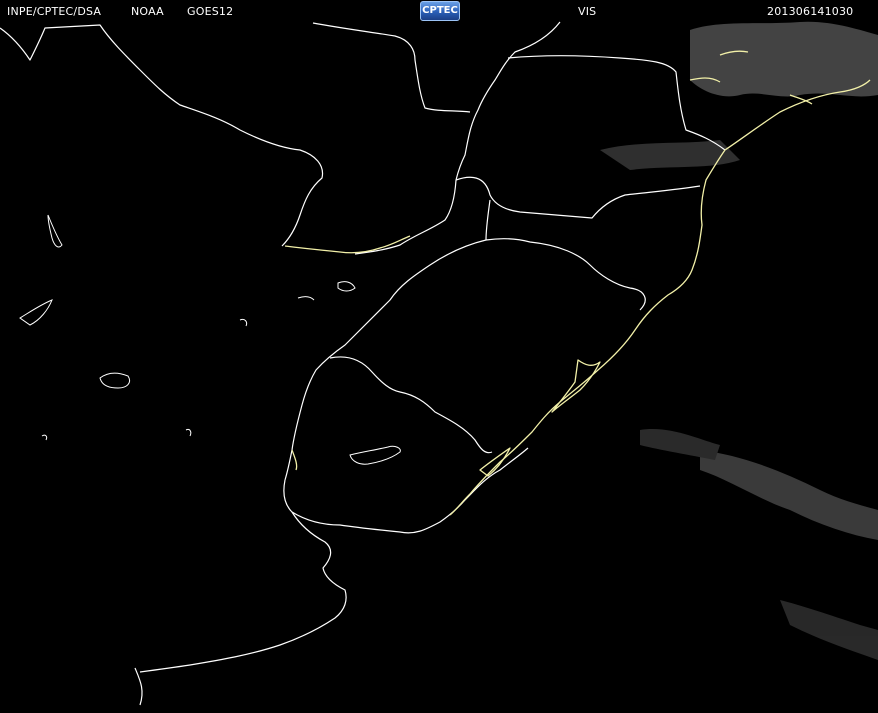  Describe the element at coordinates (440, 11) in the screenshot. I see `cptec-logo: CPTEC` at that location.